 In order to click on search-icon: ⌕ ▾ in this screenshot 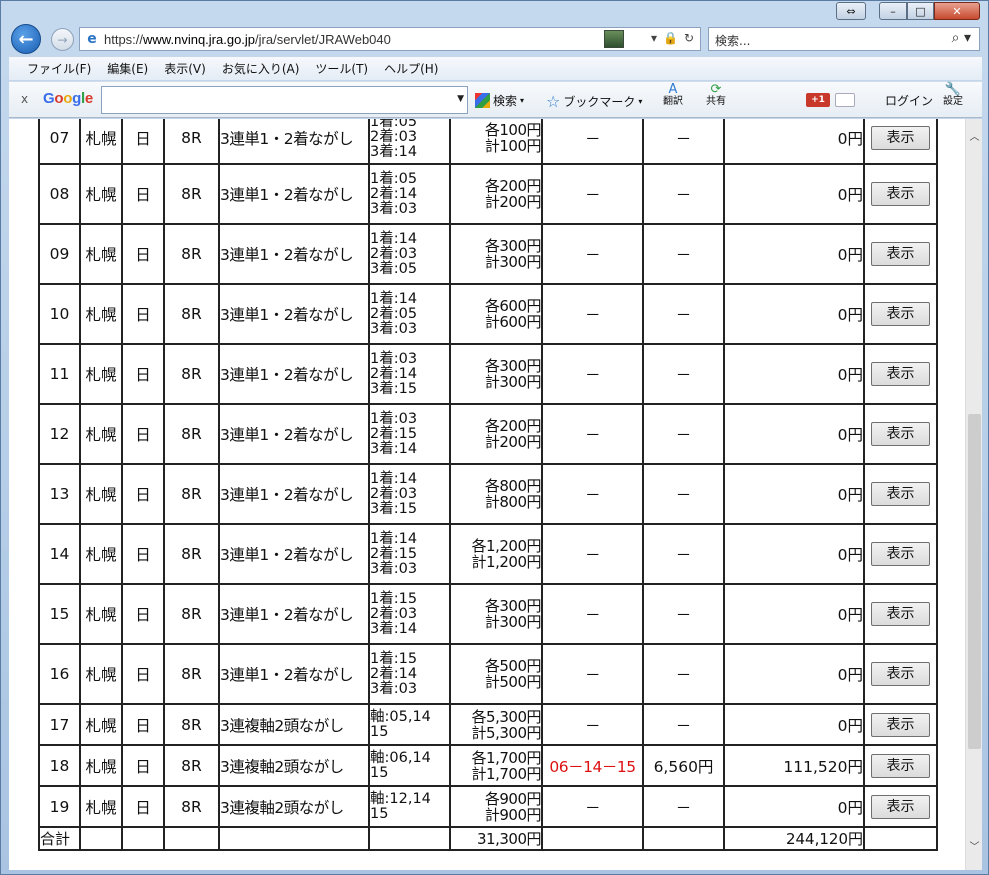, I will do `click(961, 38)`.